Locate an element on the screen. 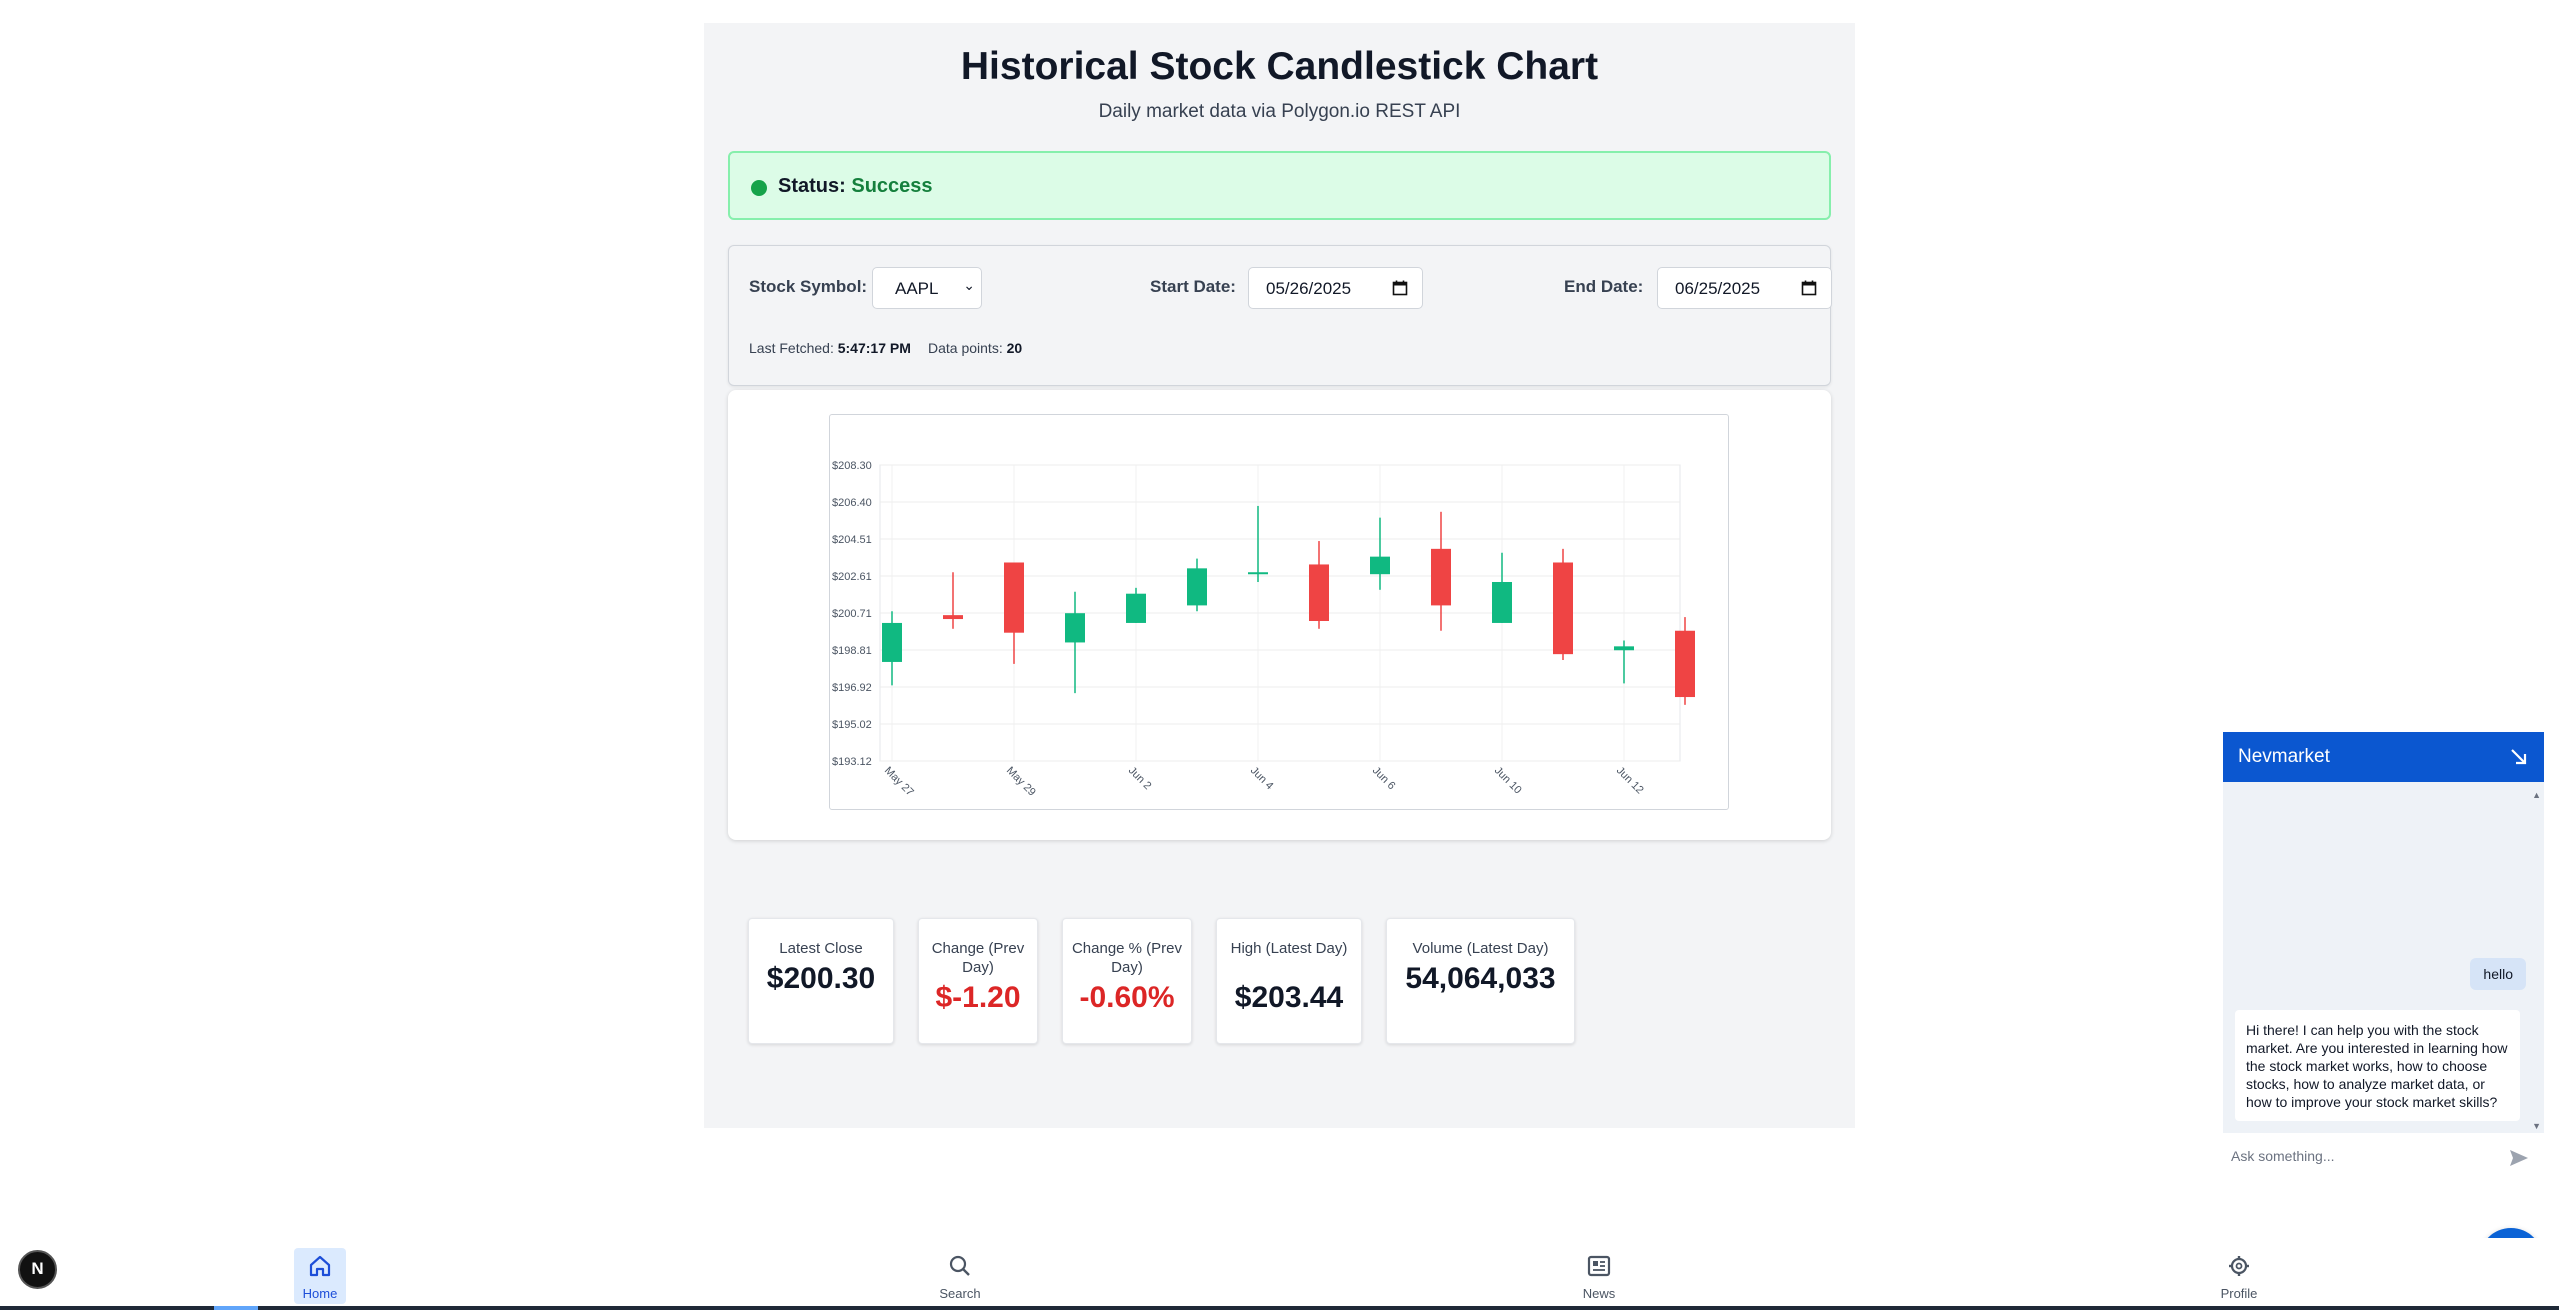 The image size is (2559, 1310). end-date-input: 06/25/2025 is located at coordinates (1744, 288).